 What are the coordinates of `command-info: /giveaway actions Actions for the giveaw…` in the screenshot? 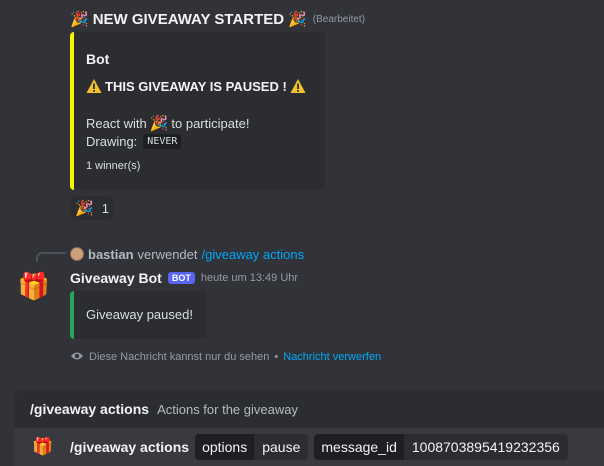 It's located at (164, 409).